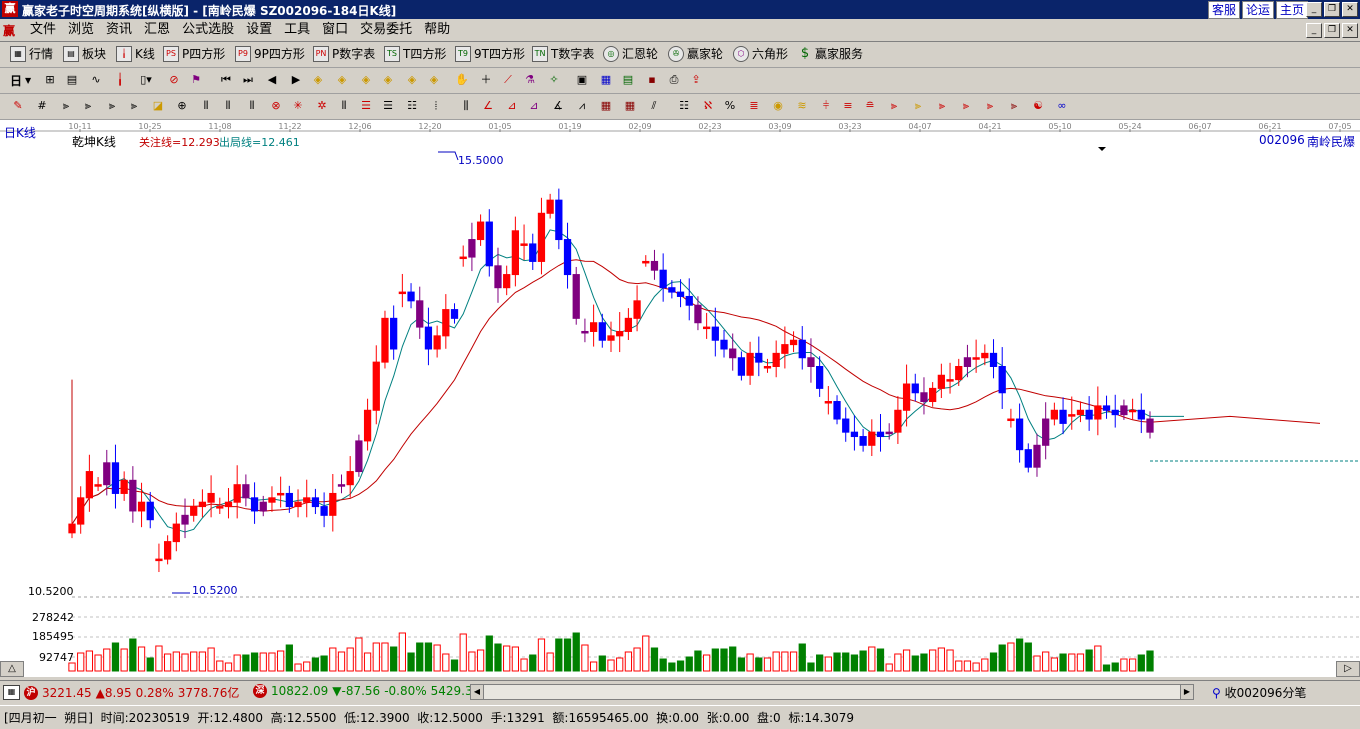 This screenshot has width=1360, height=729. Describe the element at coordinates (942, 106) in the screenshot. I see `fan-7-icon: ⫸` at that location.